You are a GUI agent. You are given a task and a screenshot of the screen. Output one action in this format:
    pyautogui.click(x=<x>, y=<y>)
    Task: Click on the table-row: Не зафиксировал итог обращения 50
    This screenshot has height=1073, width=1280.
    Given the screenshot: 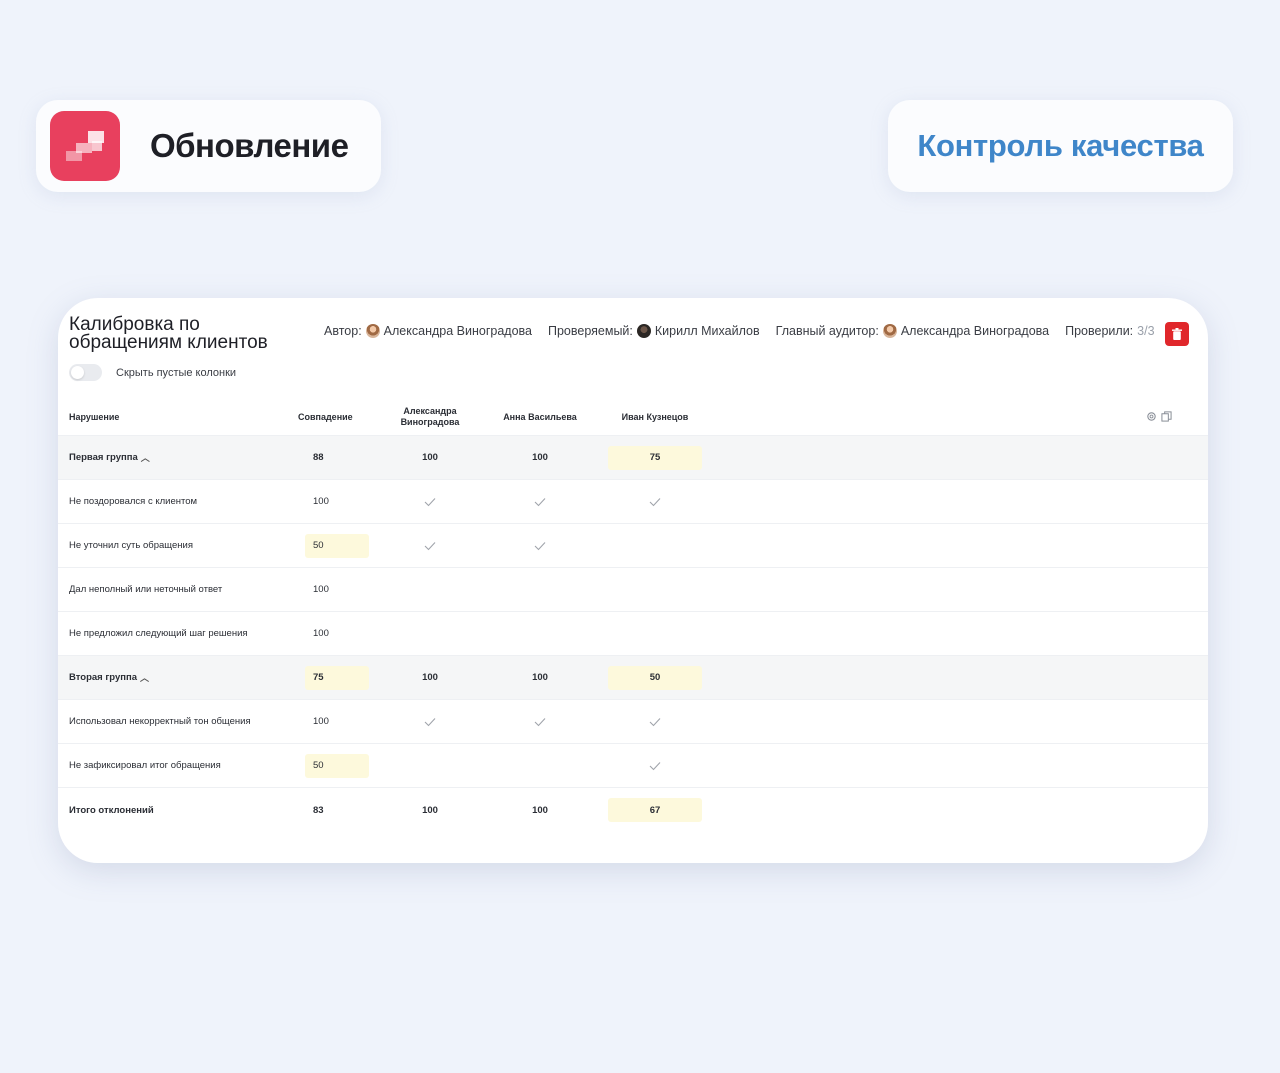 What is the action you would take?
    pyautogui.click(x=633, y=766)
    